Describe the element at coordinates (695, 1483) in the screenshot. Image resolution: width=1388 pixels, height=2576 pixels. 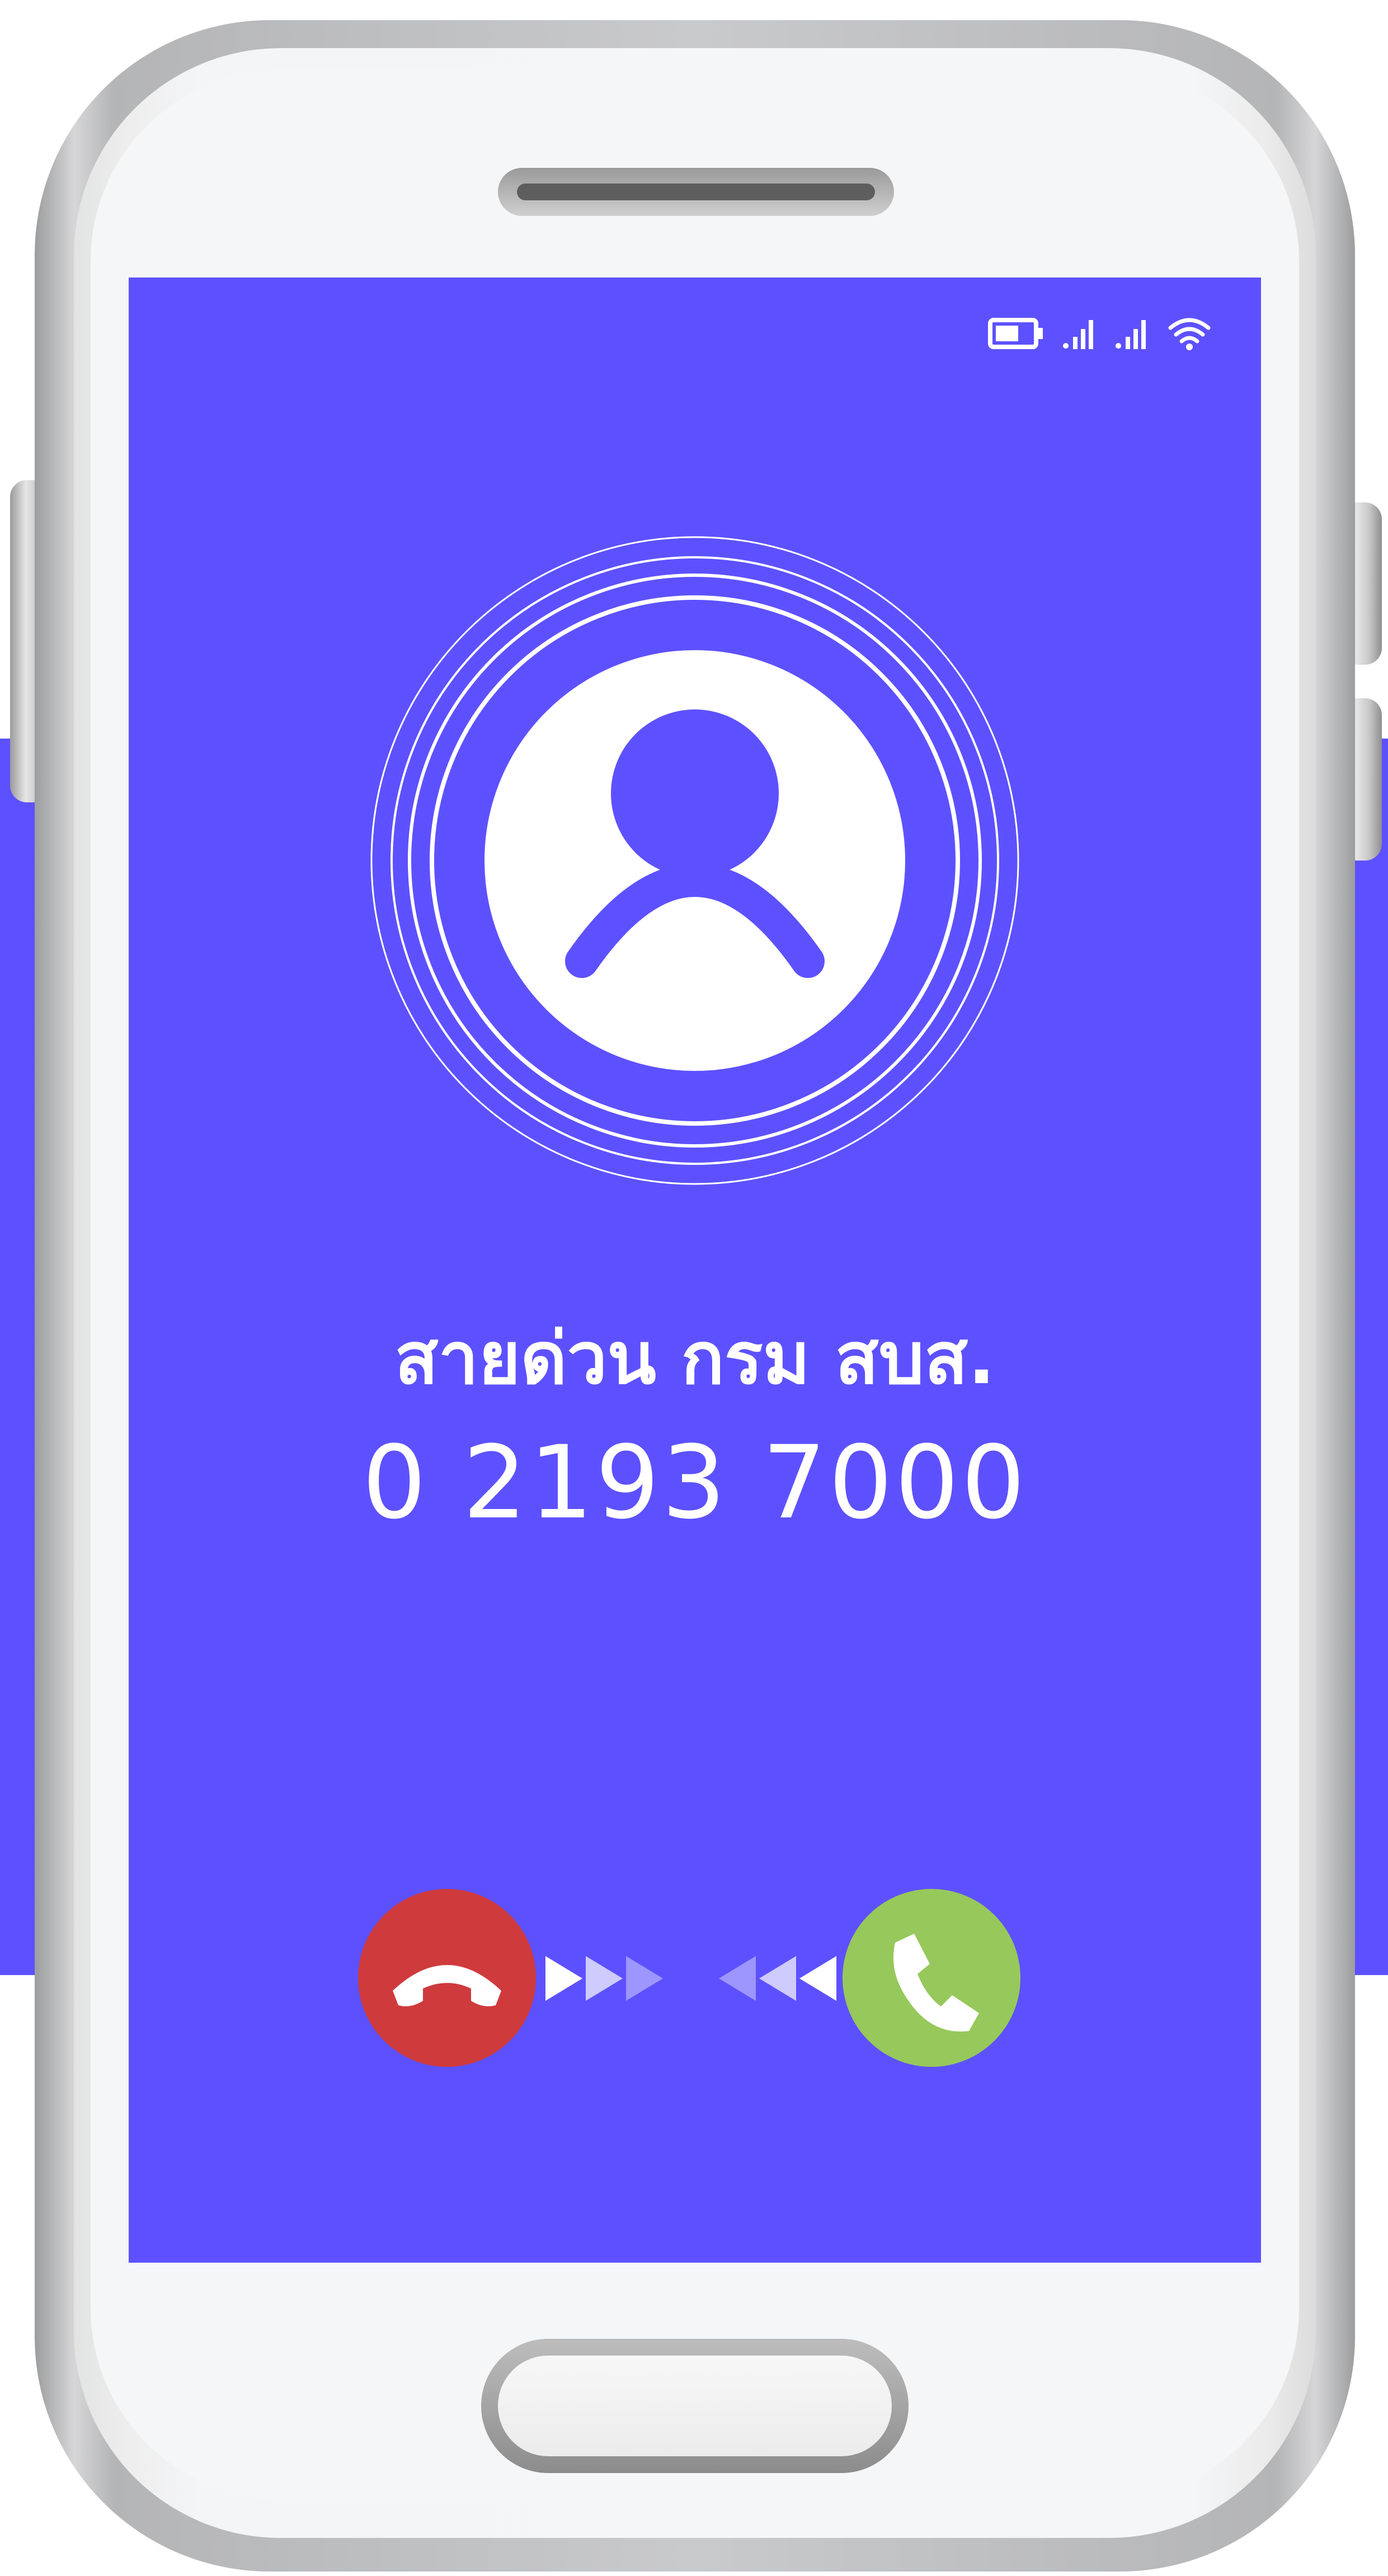
I see `caller-number: 0 2193 7000` at that location.